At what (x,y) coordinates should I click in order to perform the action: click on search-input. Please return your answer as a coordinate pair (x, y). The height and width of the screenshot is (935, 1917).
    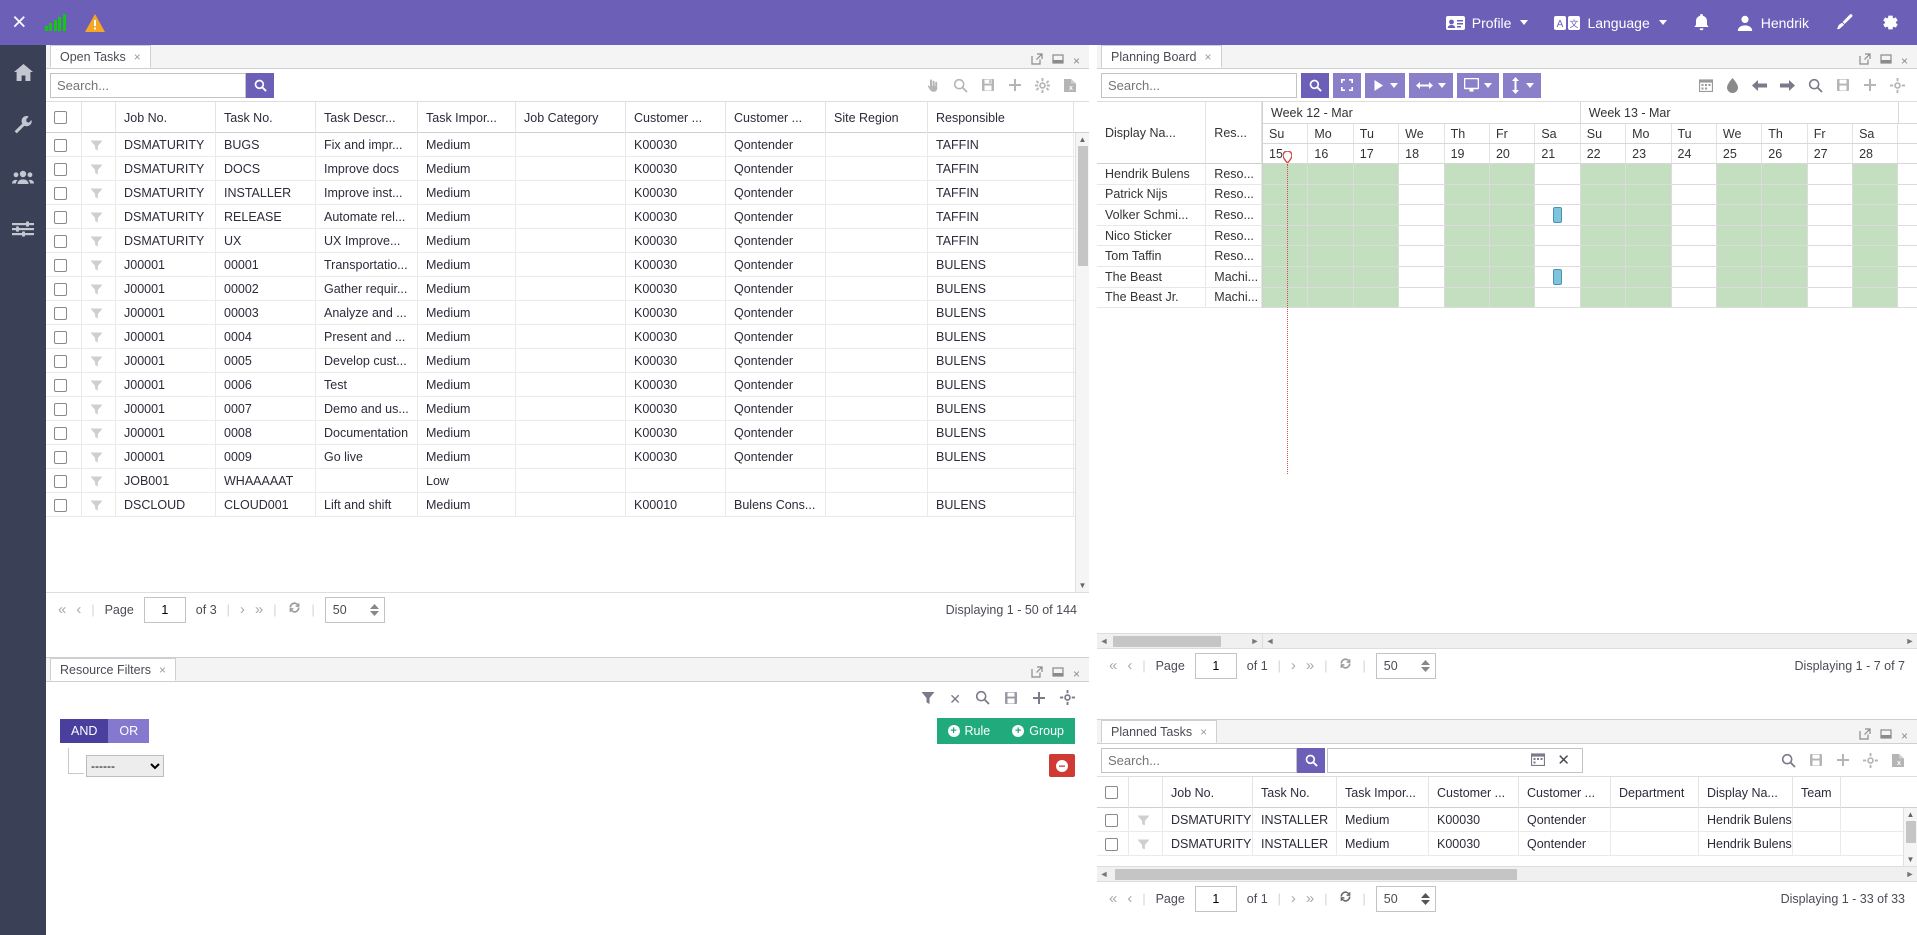
    Looking at the image, I should click on (148, 85).